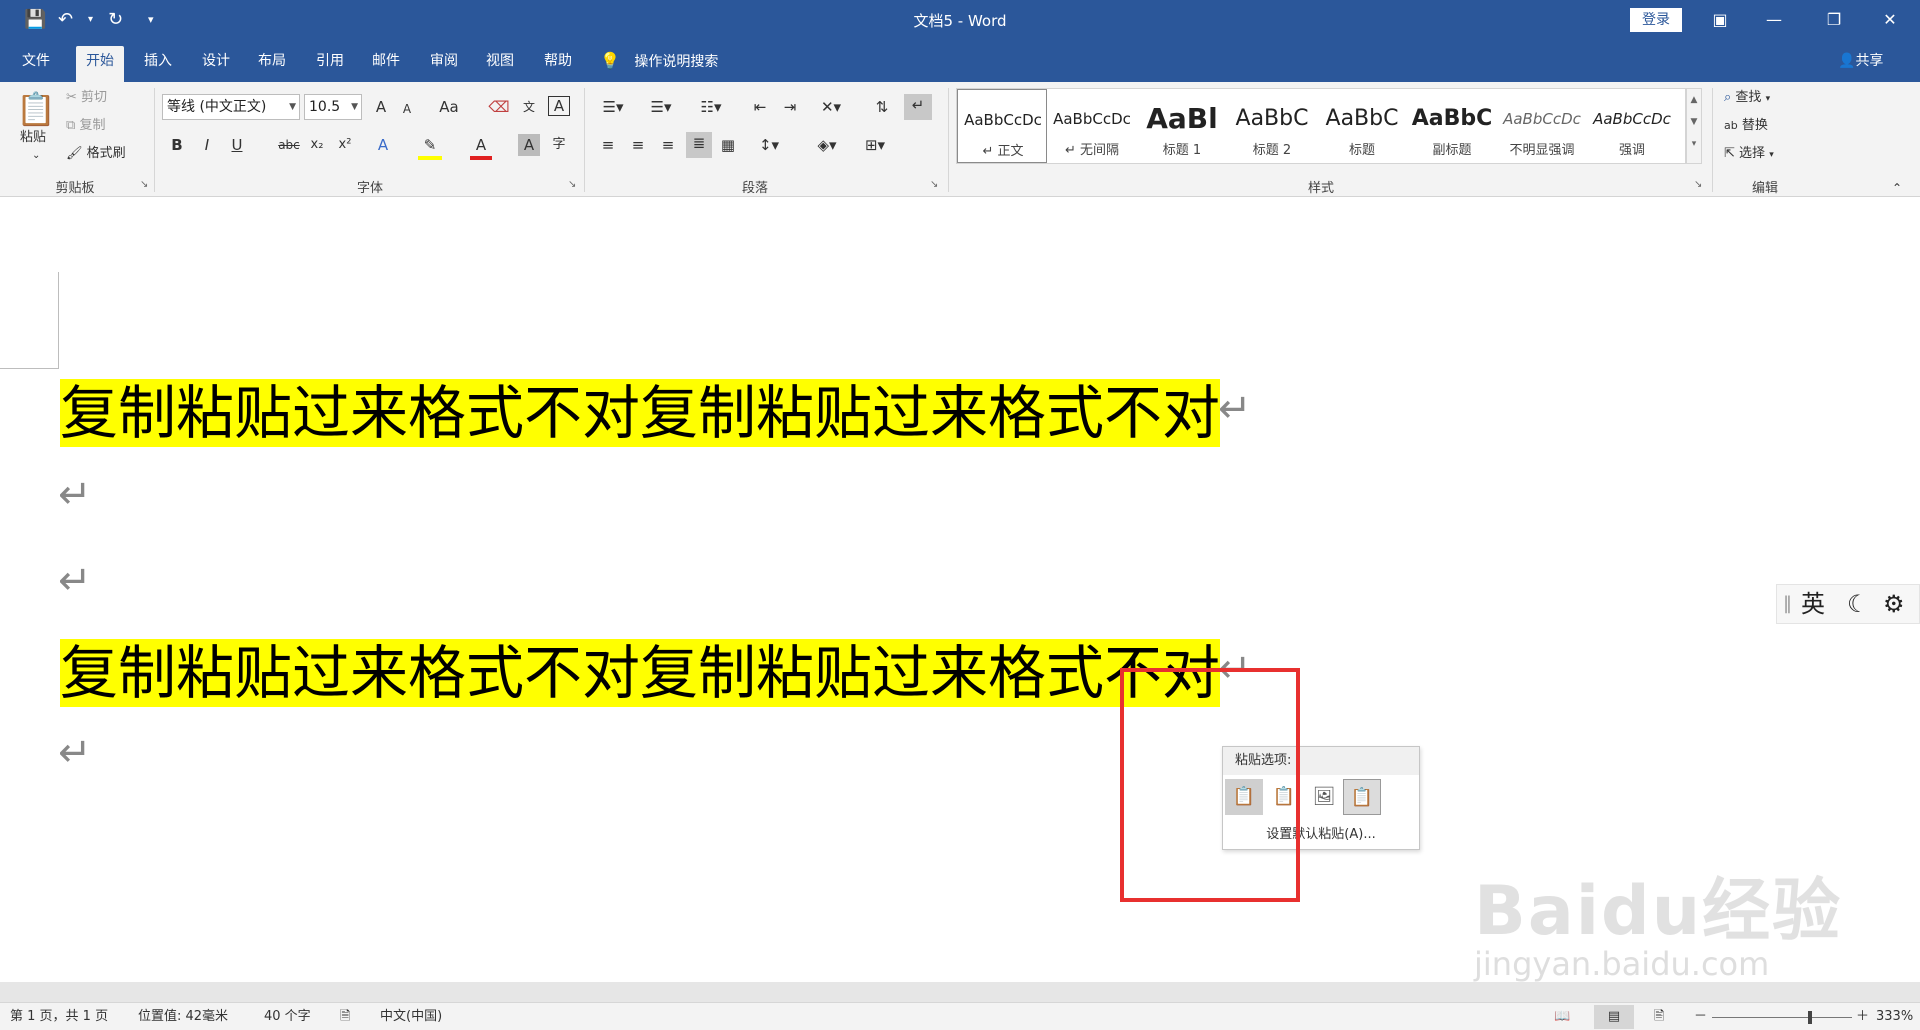 The height and width of the screenshot is (1030, 1920). Describe the element at coordinates (1182, 126) in the screenshot. I see `style-heading-1: AaBl 标题 1` at that location.